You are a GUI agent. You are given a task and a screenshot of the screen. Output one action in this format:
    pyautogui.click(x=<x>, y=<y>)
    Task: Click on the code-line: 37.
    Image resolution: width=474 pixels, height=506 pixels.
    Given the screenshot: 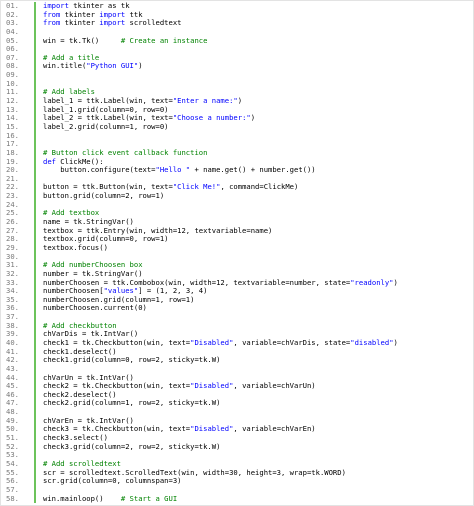 What is the action you would take?
    pyautogui.click(x=237, y=317)
    